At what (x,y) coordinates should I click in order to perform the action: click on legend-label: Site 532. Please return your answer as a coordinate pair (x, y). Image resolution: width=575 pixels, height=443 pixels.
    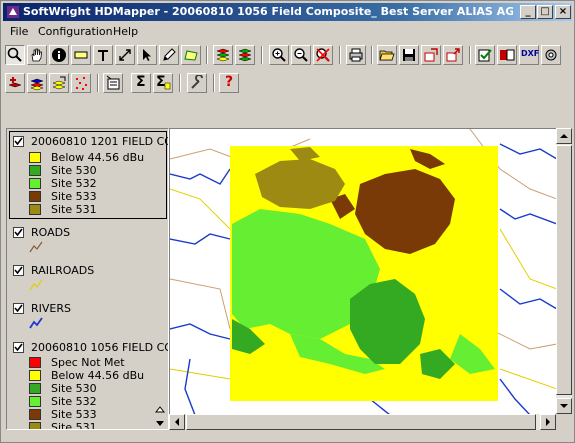
    Looking at the image, I should click on (74, 401).